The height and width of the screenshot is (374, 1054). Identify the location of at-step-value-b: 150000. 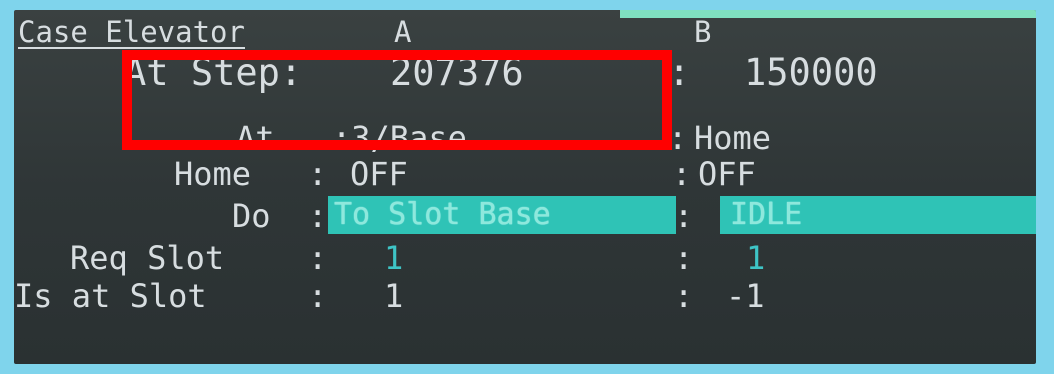
(811, 72).